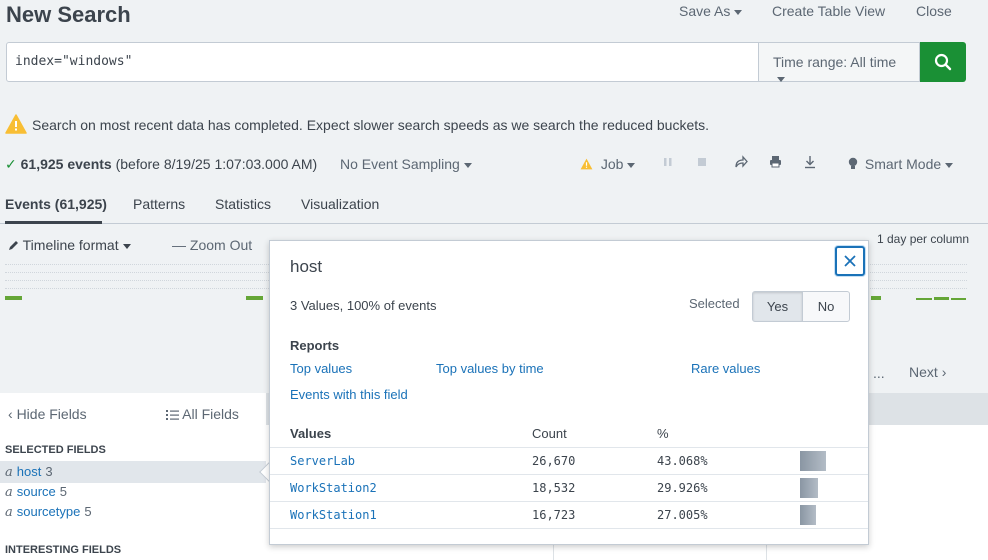  I want to click on next-page-button: Next ›, so click(927, 372).